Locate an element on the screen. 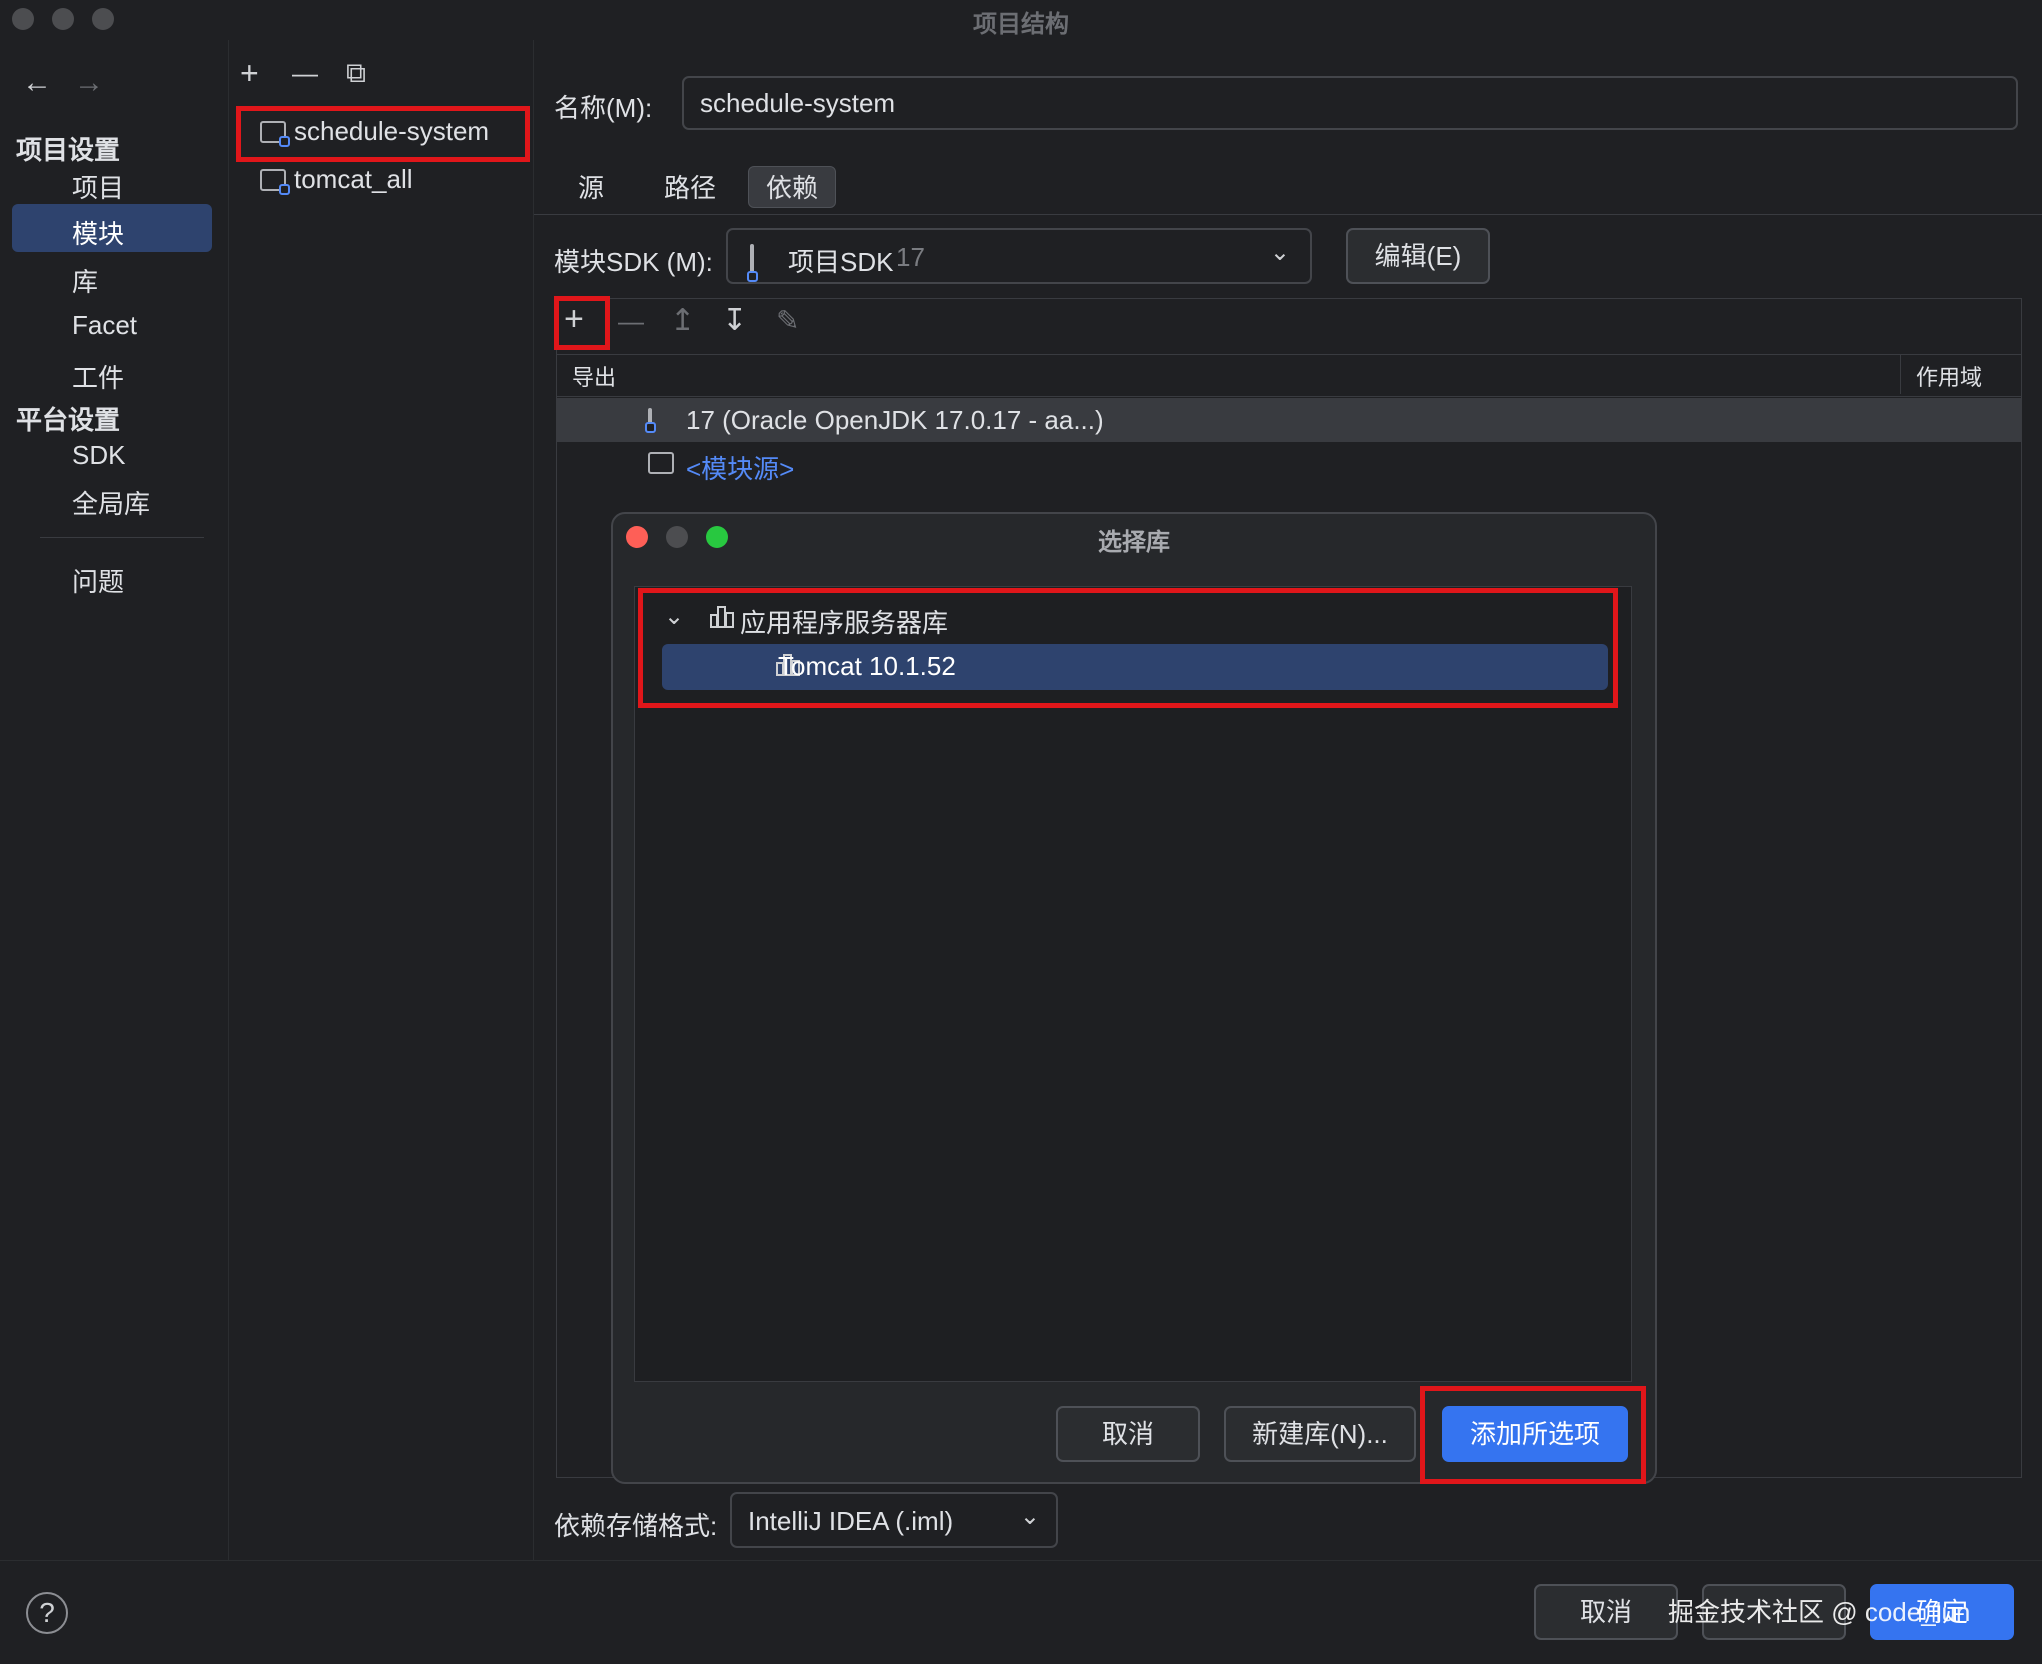  module-item-tomcat-all: tomcat_all is located at coordinates (336, 179).